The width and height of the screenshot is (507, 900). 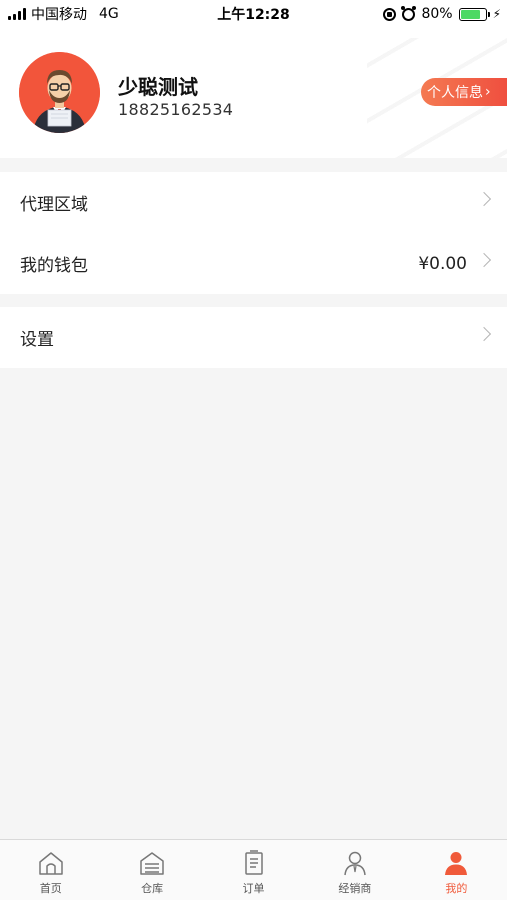 I want to click on profile-header: 少聪测试 18825162534 个人信息 ›, so click(x=253, y=93).